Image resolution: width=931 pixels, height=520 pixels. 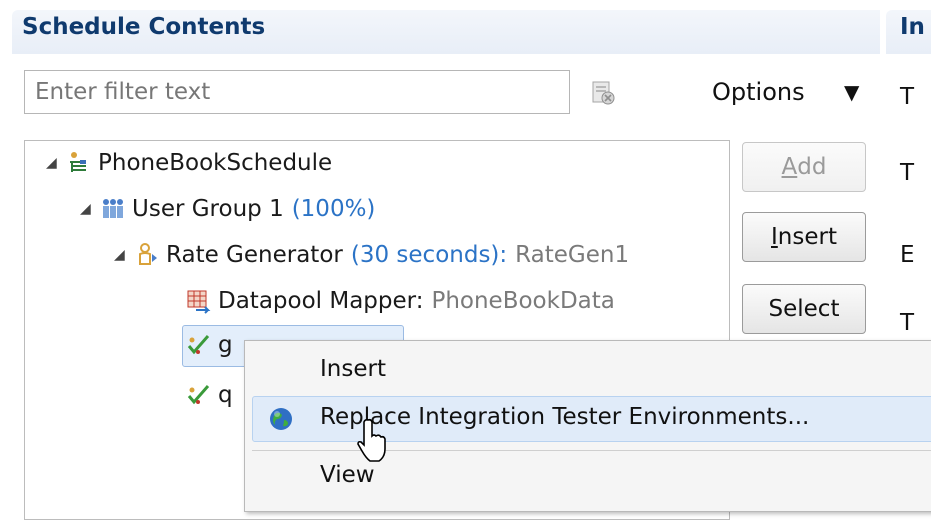 I want to click on rate-generator-icon, so click(x=147, y=255).